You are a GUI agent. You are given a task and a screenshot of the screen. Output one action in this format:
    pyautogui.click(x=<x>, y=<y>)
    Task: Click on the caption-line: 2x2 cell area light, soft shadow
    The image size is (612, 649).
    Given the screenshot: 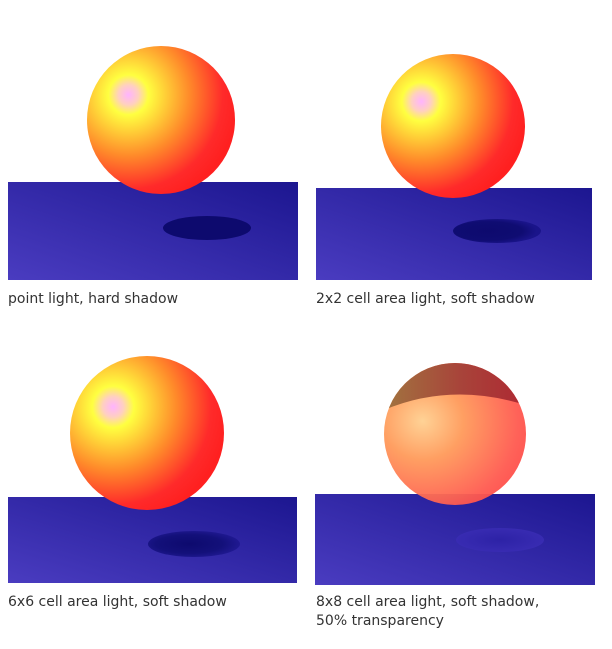 What is the action you would take?
    pyautogui.click(x=425, y=299)
    